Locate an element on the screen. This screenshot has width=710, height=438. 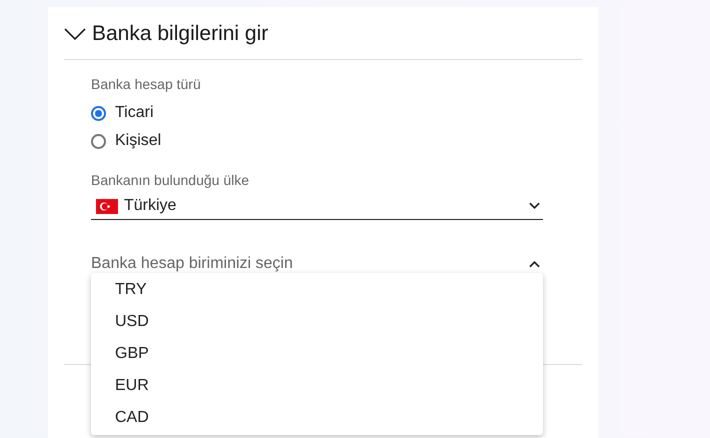
flag-icon is located at coordinates (107, 206).